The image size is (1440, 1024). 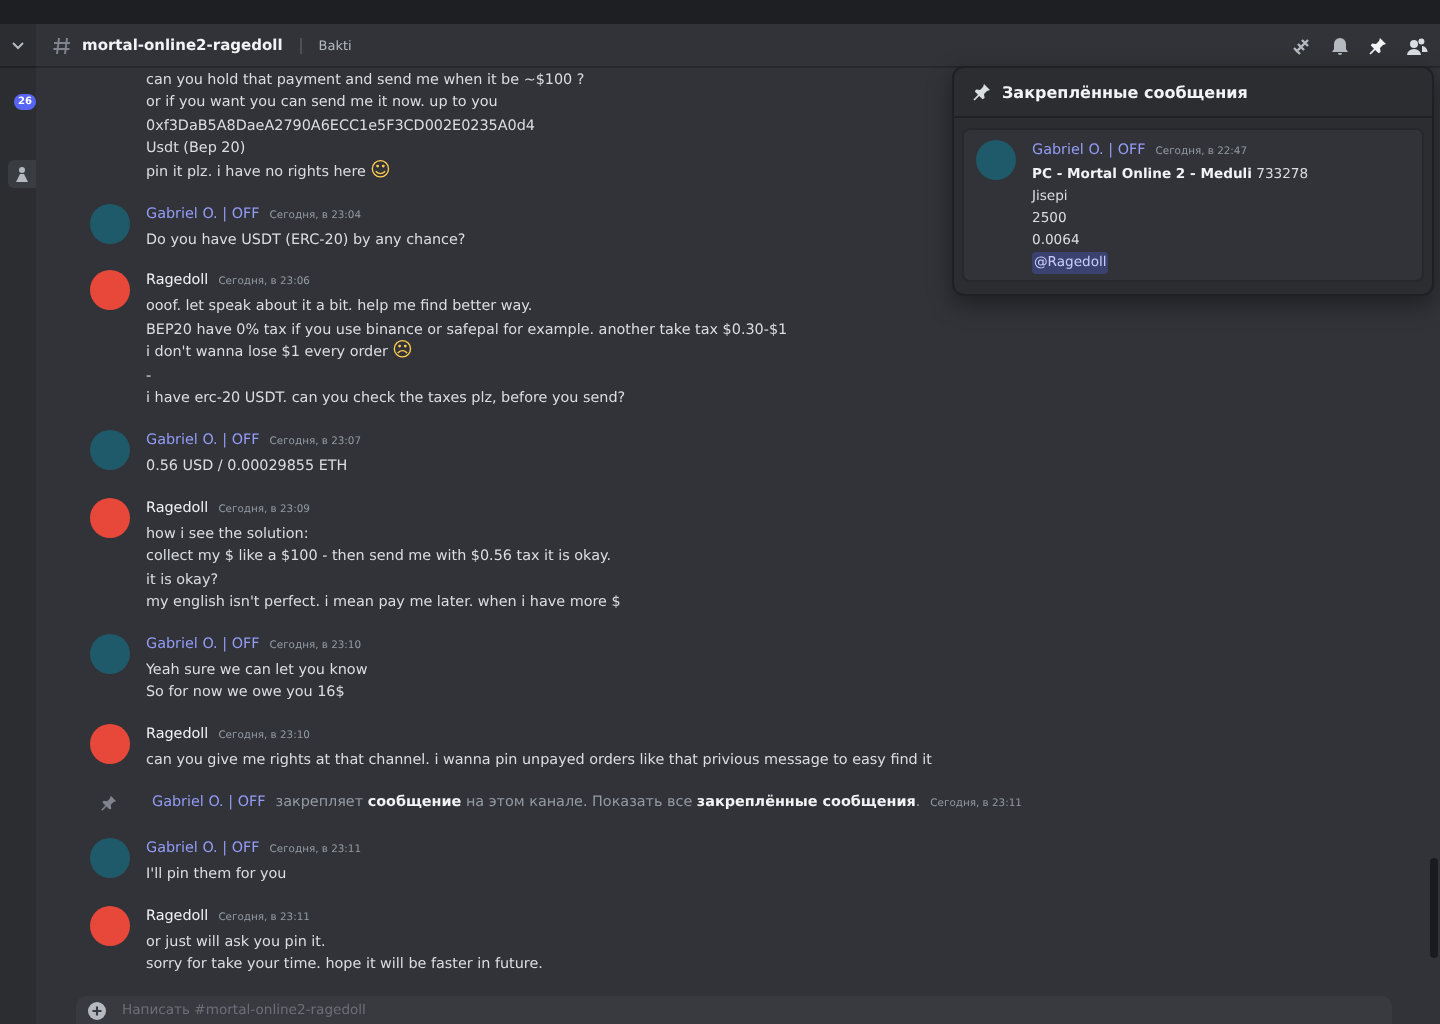 What do you see at coordinates (1417, 45) in the screenshot?
I see `members-icon` at bounding box center [1417, 45].